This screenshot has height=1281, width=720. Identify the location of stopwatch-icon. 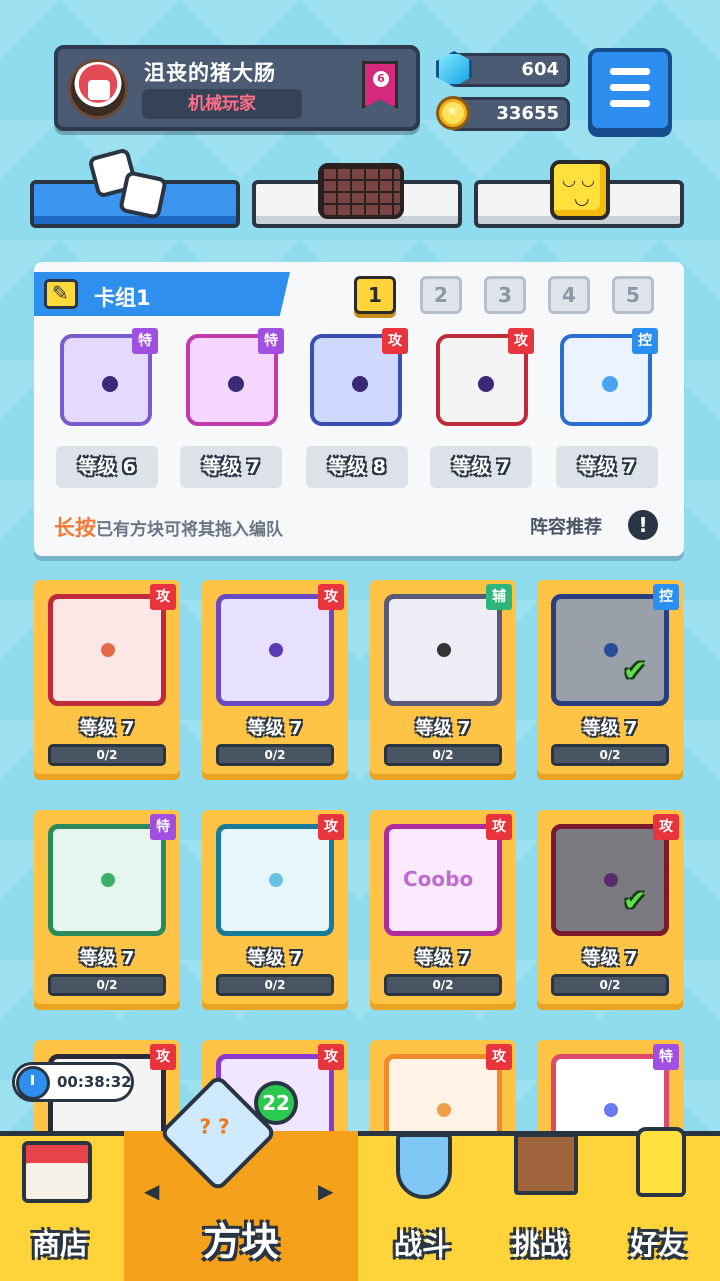
(33, 1083).